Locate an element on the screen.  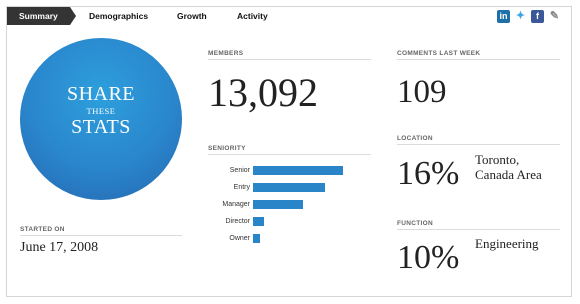
members-value: 13,092 is located at coordinates (263, 92).